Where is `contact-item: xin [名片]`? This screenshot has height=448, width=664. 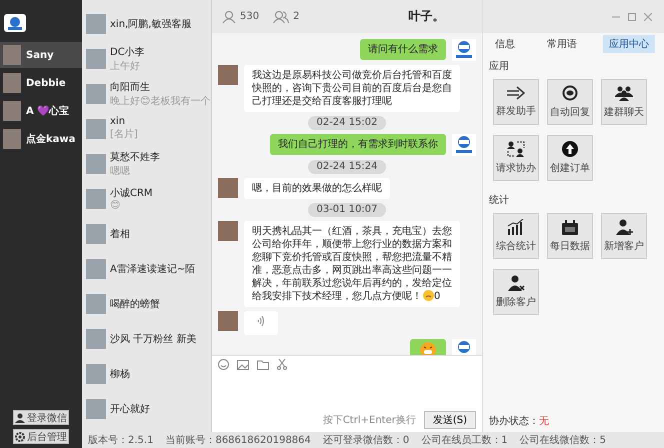
contact-item: xin [名片] is located at coordinates (146, 128).